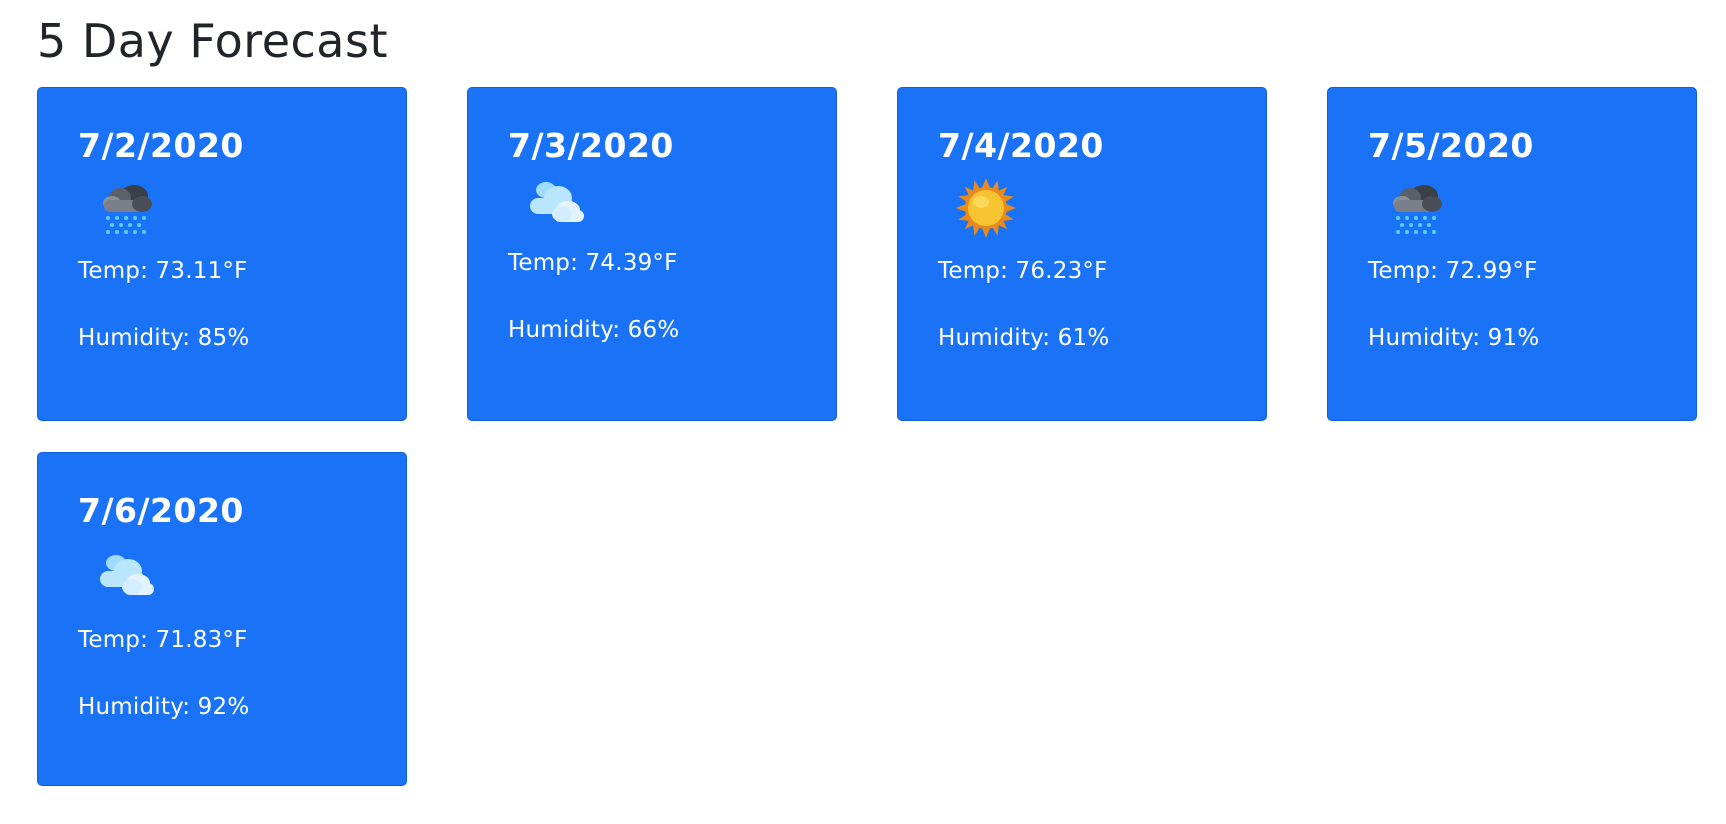 The height and width of the screenshot is (824, 1726). What do you see at coordinates (164, 707) in the screenshot?
I see `forecast-humidity: Humidity: 92%` at bounding box center [164, 707].